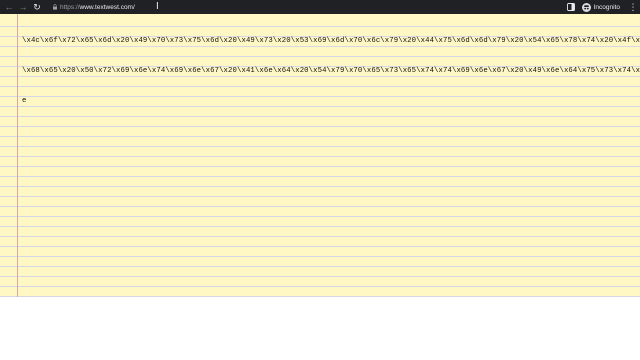 The image size is (640, 360). I want to click on site-info-icon, so click(55, 7).